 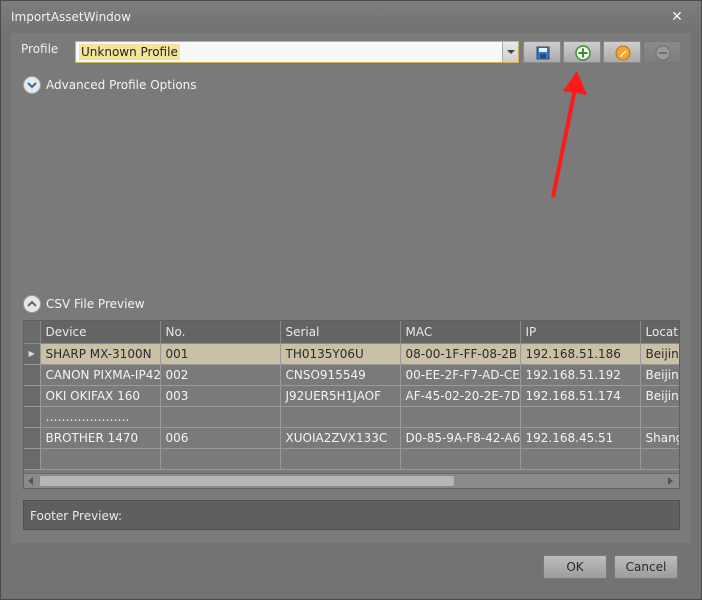 I want to click on profile-label: Profile, so click(x=40, y=49).